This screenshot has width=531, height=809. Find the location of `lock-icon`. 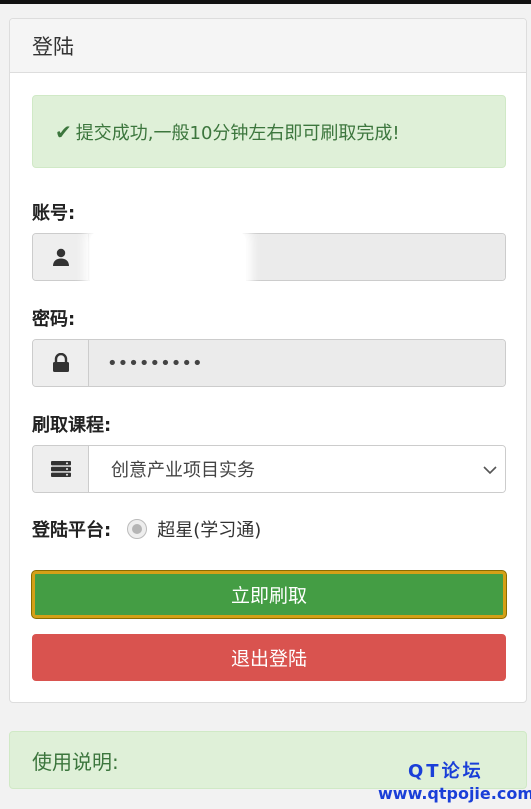

lock-icon is located at coordinates (61, 363).